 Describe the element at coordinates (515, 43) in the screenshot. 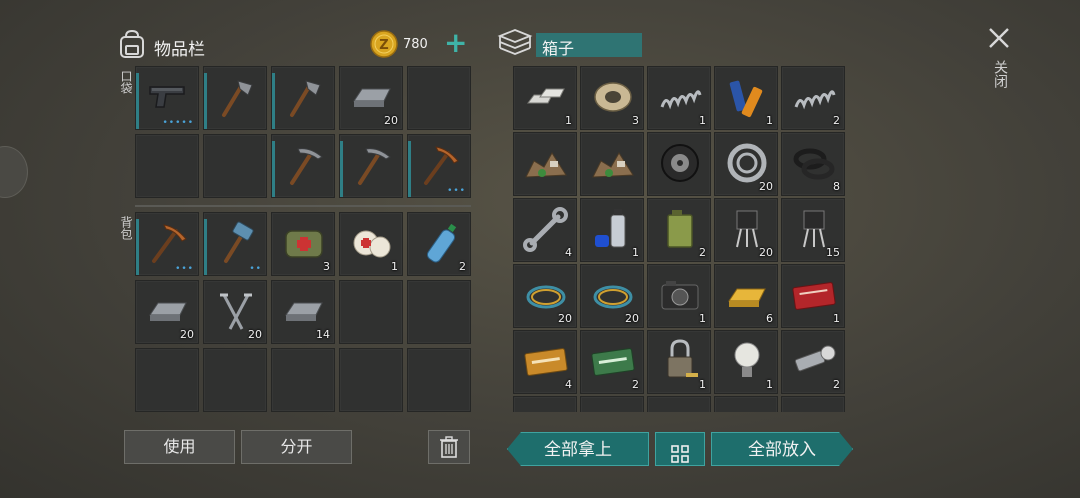

I see `box-stack-icon` at that location.